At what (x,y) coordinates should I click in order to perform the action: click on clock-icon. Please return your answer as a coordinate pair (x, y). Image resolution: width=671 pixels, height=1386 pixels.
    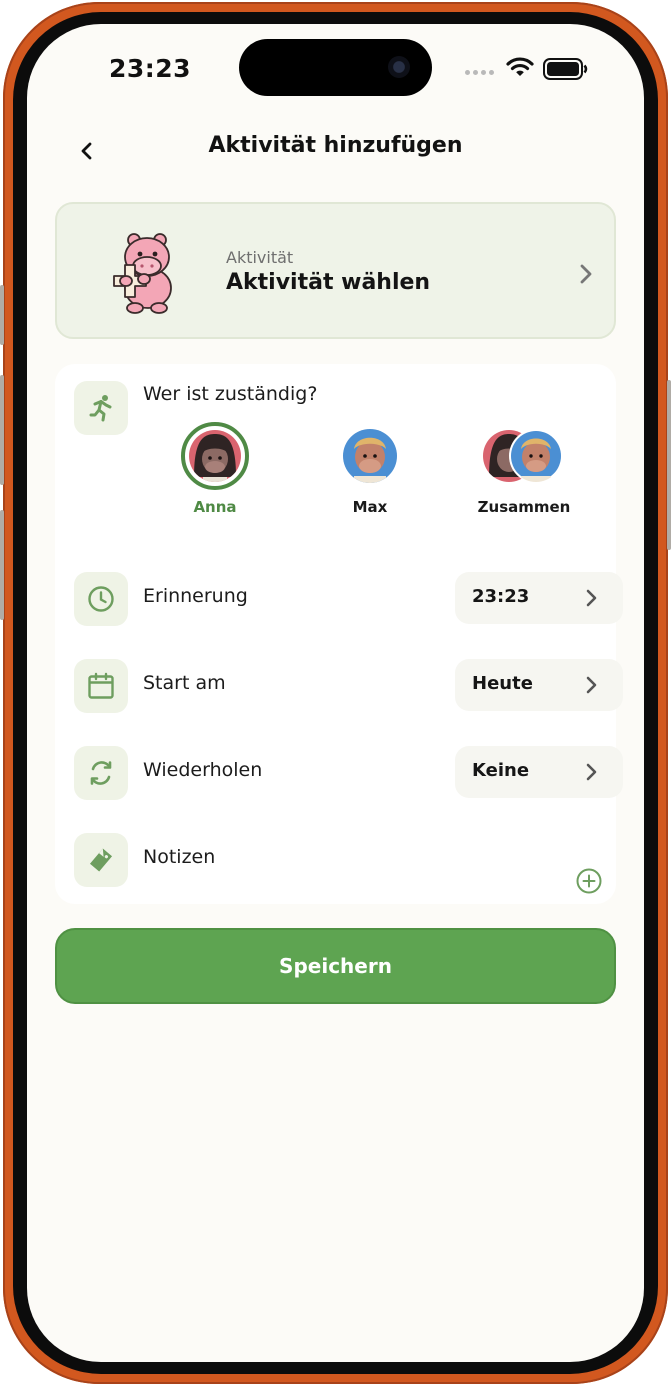
    Looking at the image, I should click on (101, 599).